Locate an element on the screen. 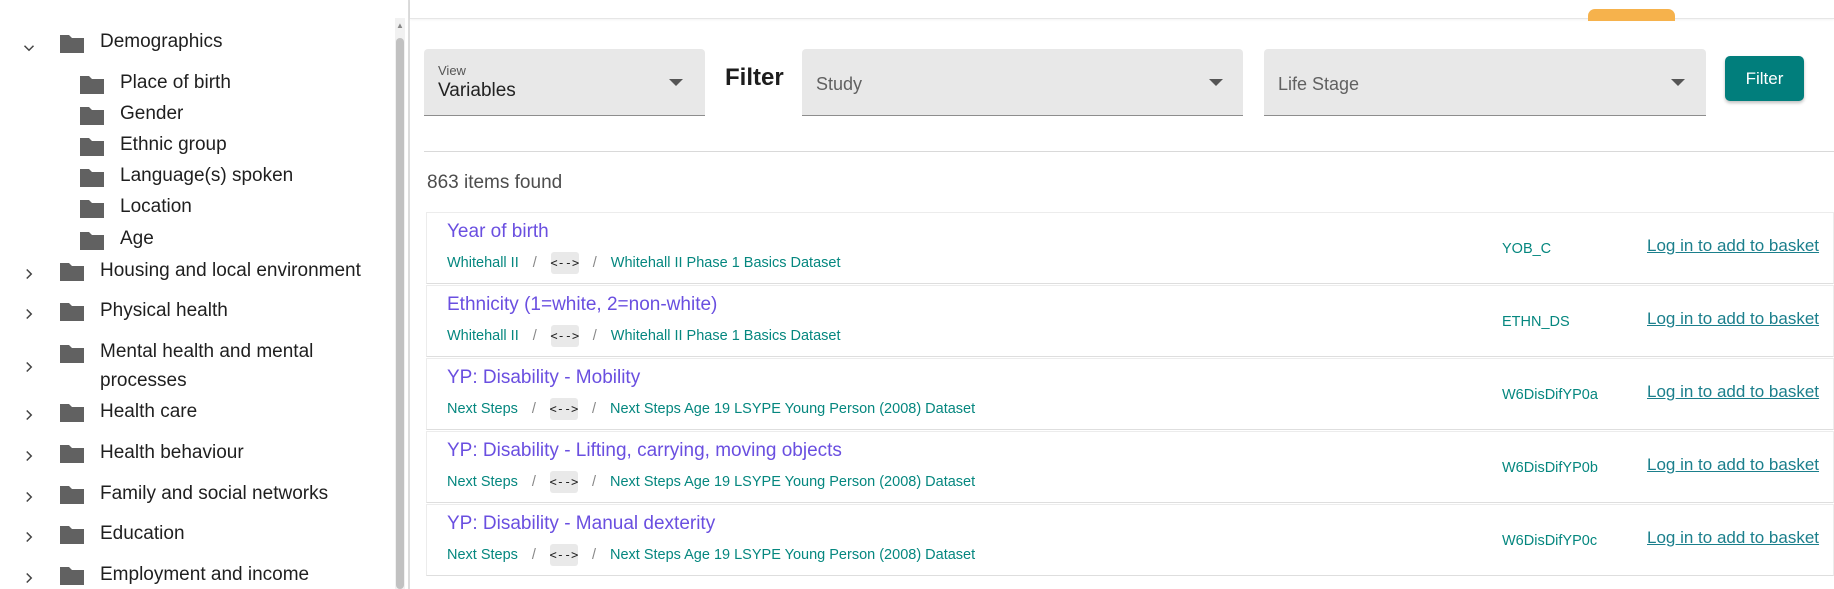 The image size is (1834, 589). scroll-up-arrow-icon: ▲ is located at coordinates (400, 25).